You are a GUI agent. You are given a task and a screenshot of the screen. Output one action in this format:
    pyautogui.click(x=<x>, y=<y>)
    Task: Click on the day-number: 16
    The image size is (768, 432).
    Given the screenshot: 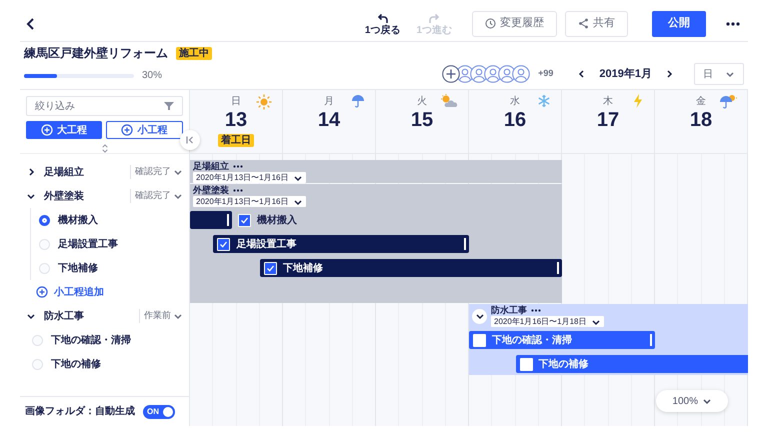 What is the action you would take?
    pyautogui.click(x=515, y=120)
    